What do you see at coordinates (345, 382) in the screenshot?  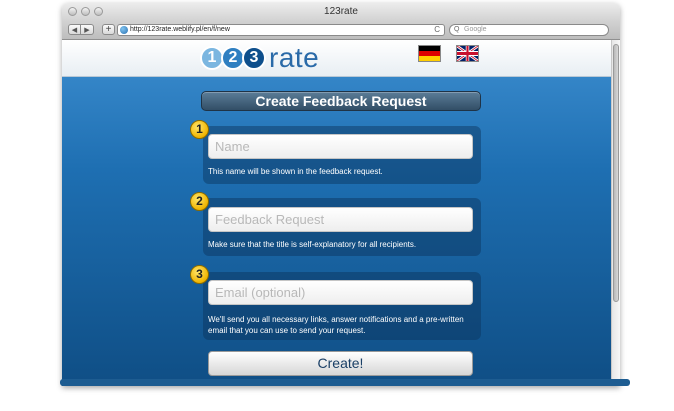 I see `window-base-shadow` at bounding box center [345, 382].